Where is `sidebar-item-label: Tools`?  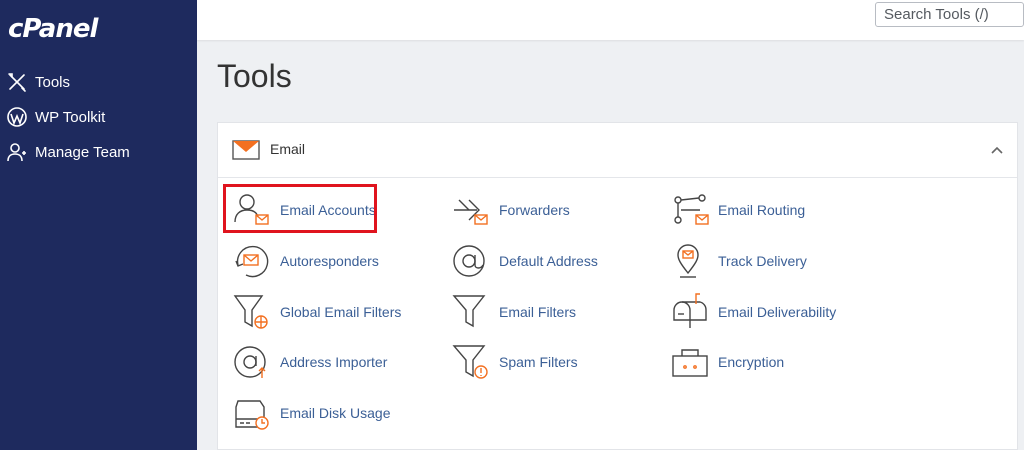
sidebar-item-label: Tools is located at coordinates (53, 82).